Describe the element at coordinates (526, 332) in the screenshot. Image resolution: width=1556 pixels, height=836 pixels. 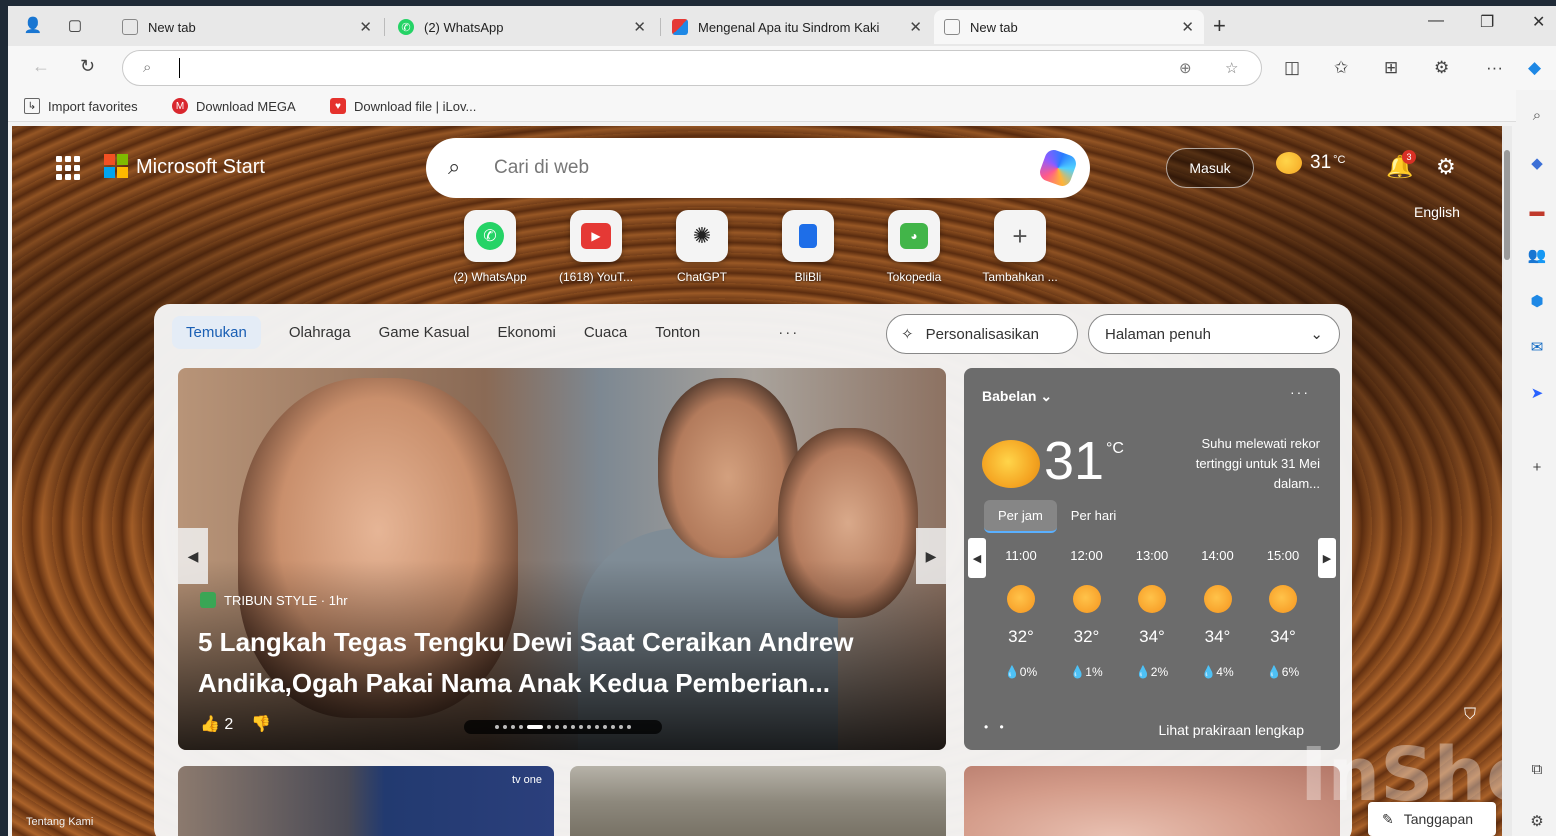
I see `tab-ekonomi: Ekonomi` at that location.